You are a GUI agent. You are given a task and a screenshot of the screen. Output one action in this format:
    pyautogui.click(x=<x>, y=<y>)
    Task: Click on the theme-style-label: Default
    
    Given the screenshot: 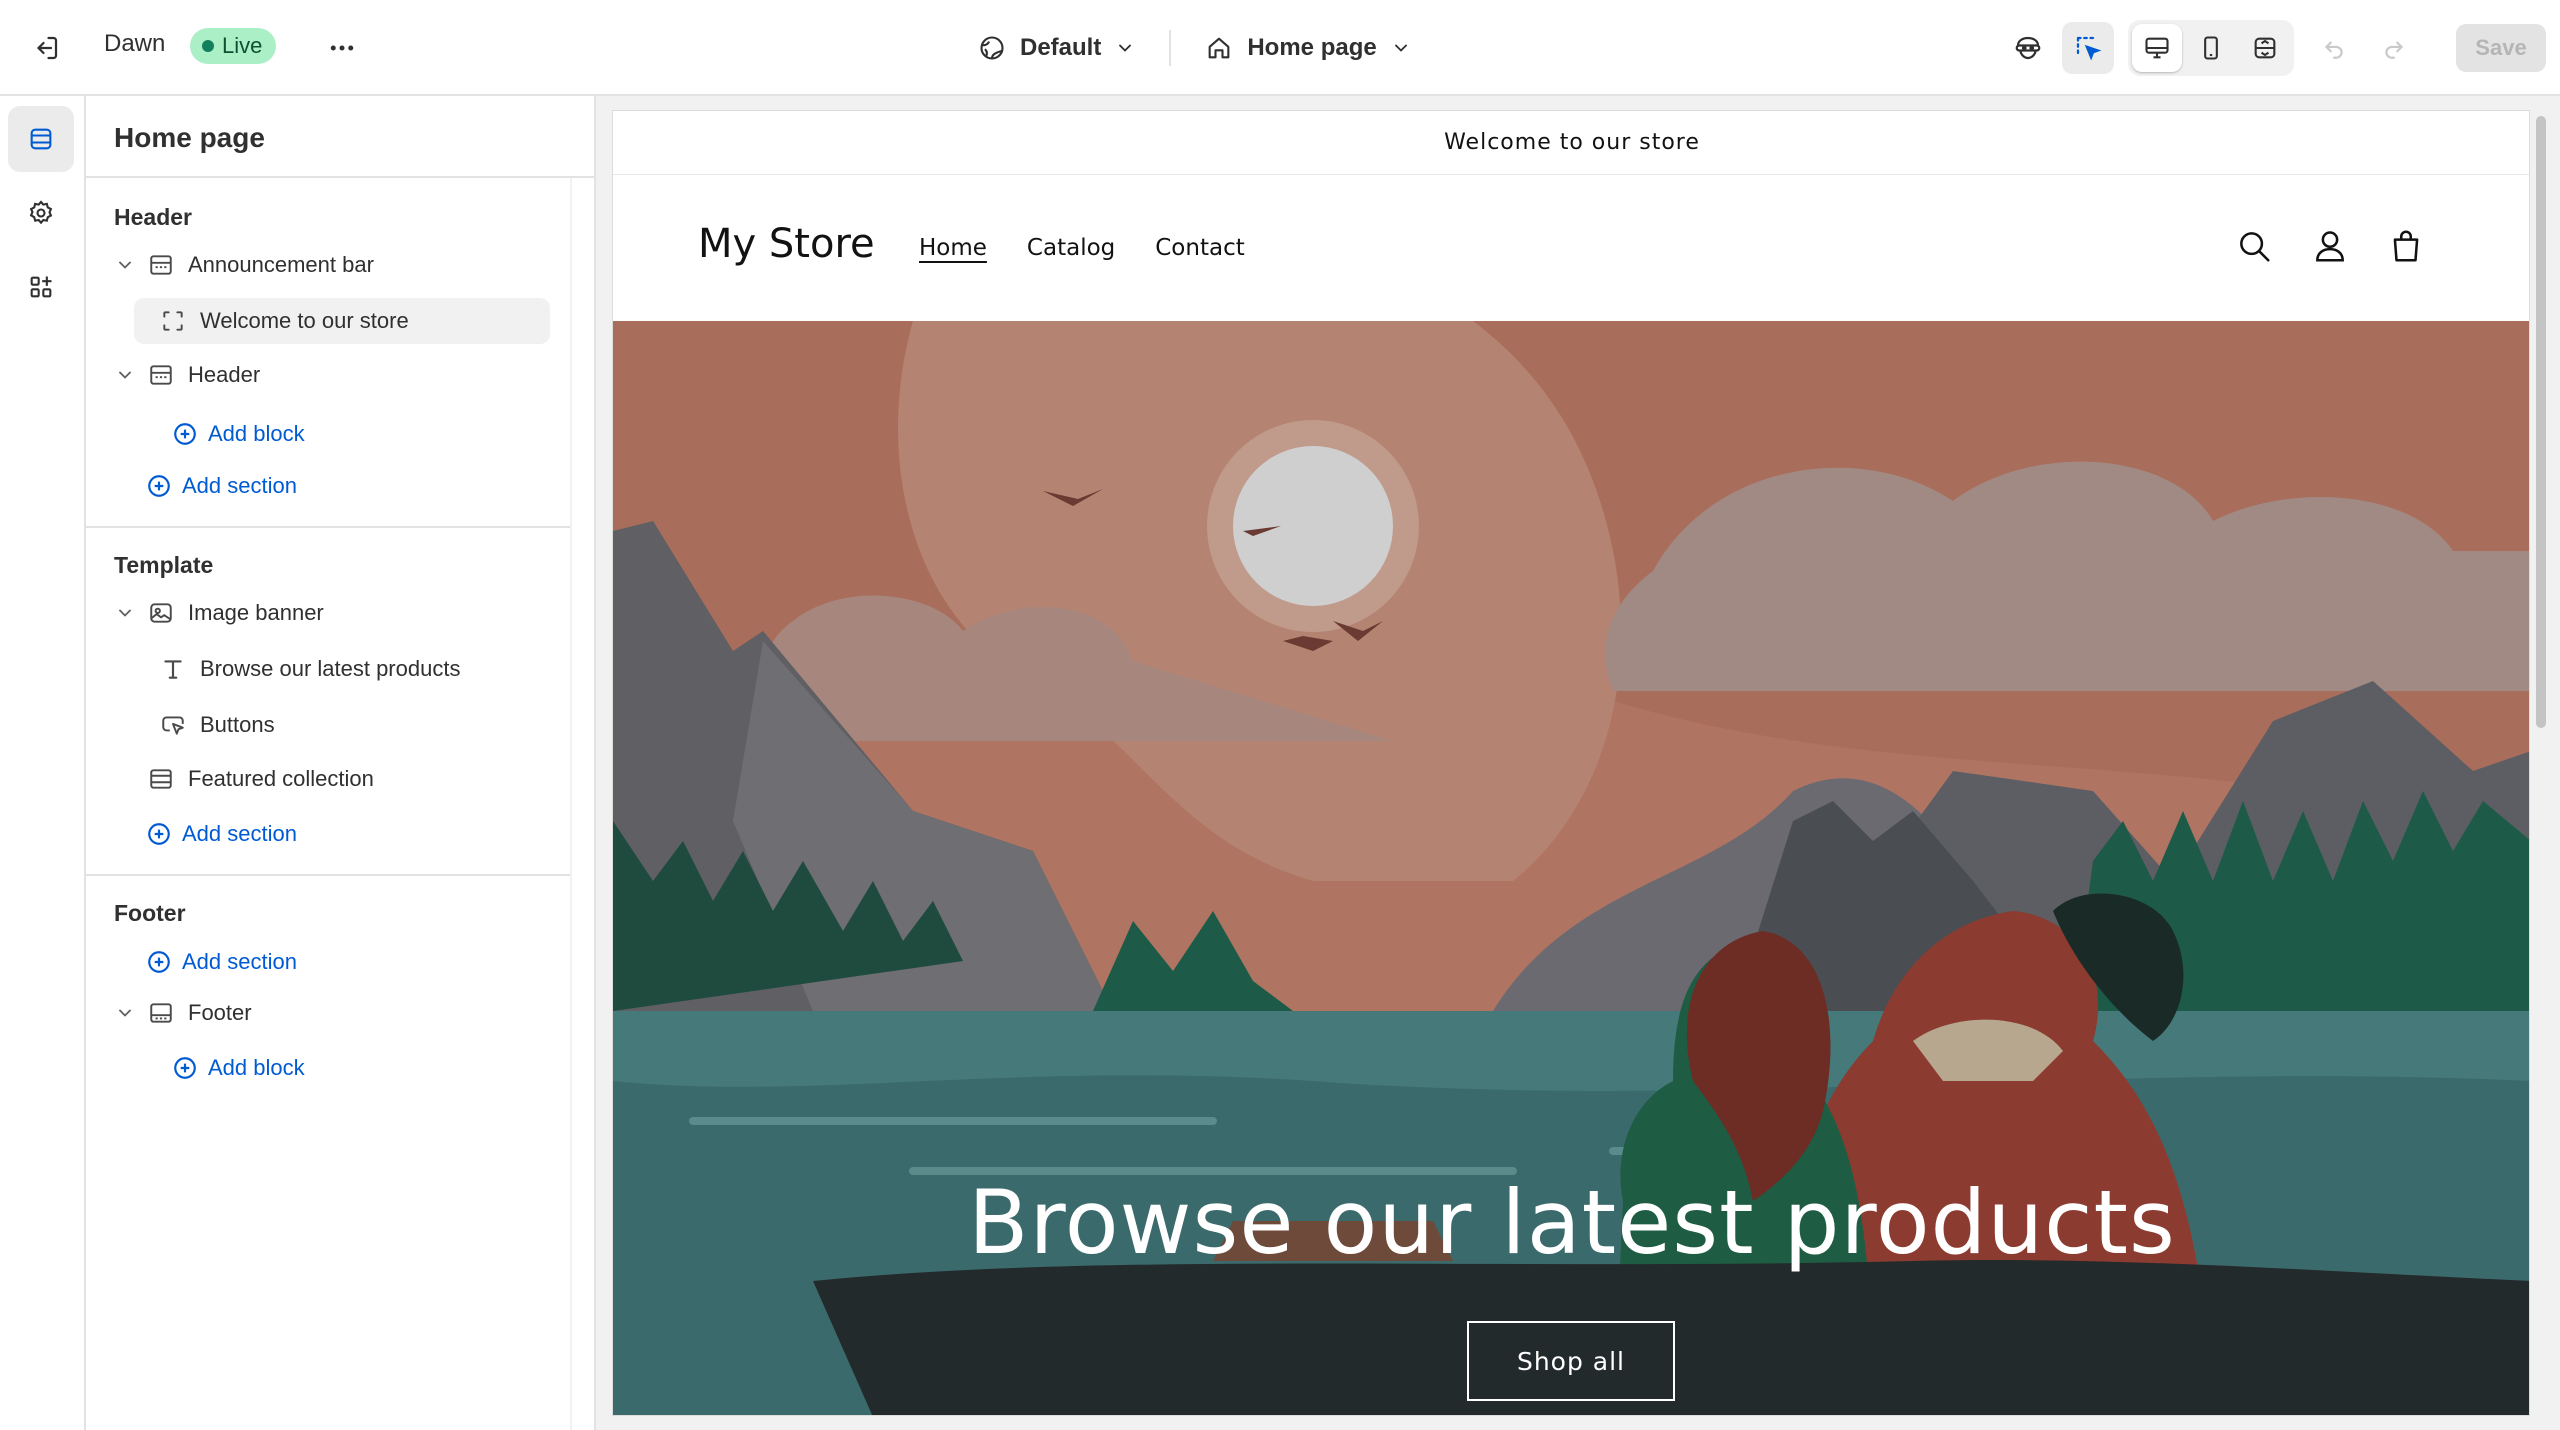 What is the action you would take?
    pyautogui.click(x=1061, y=47)
    